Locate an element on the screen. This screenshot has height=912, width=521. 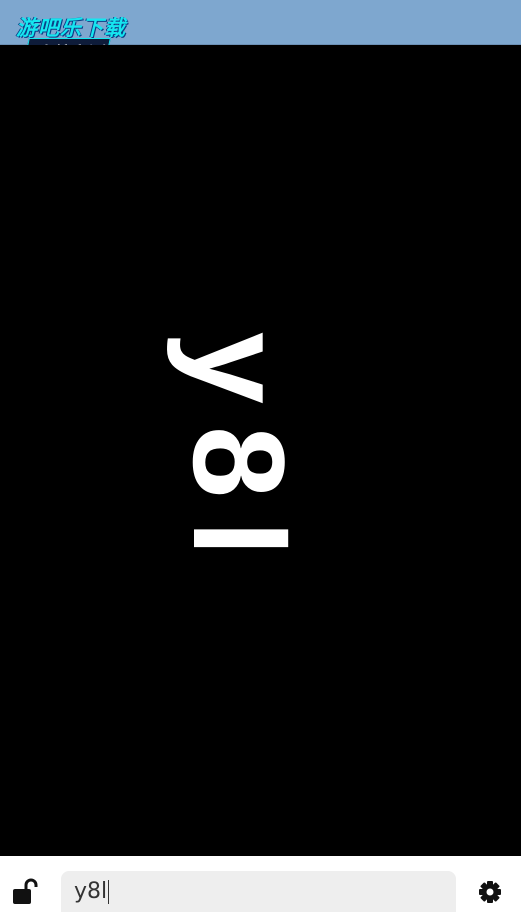
text-input: y8l is located at coordinates (258, 891).